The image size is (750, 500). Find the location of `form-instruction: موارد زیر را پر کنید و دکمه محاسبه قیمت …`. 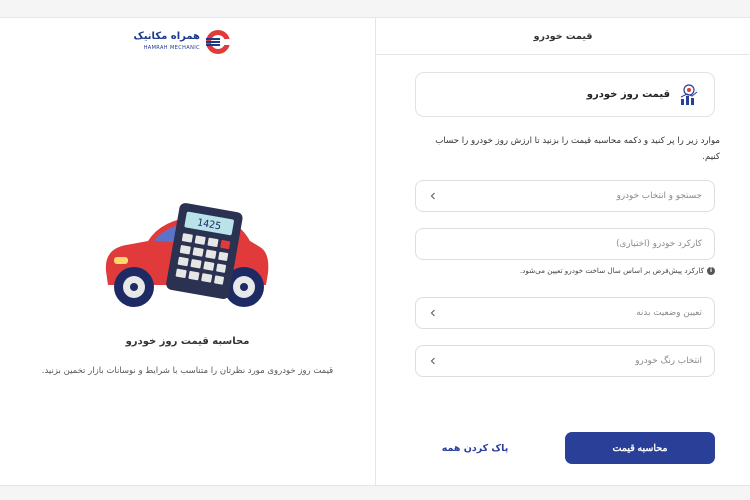

form-instruction: موارد زیر را پر کنید و دکمه محاسبه قیمت … is located at coordinates (577, 149).